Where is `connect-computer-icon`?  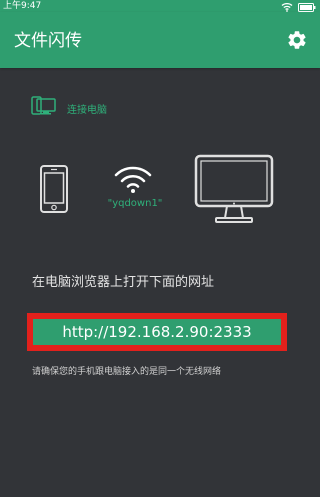
connect-computer-icon is located at coordinates (44, 108).